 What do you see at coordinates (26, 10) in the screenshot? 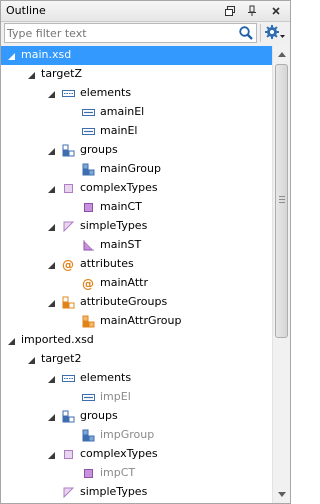
I see `panel-title: Outline` at bounding box center [26, 10].